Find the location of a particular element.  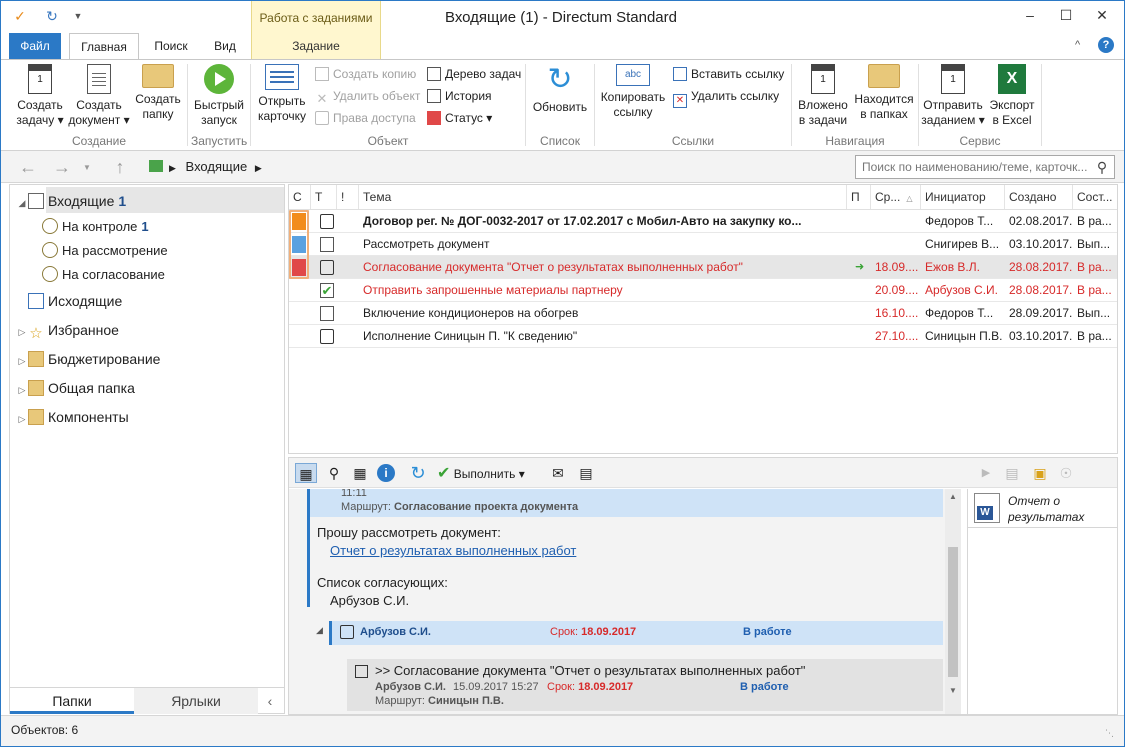

column-header-c: С is located at coordinates (300, 197).